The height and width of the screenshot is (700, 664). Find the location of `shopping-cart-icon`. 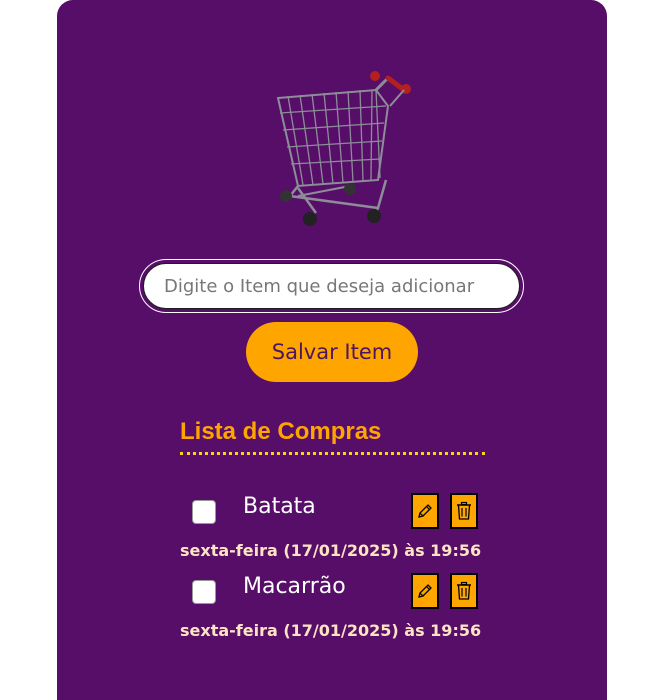

shopping-cart-icon is located at coordinates (343, 148).